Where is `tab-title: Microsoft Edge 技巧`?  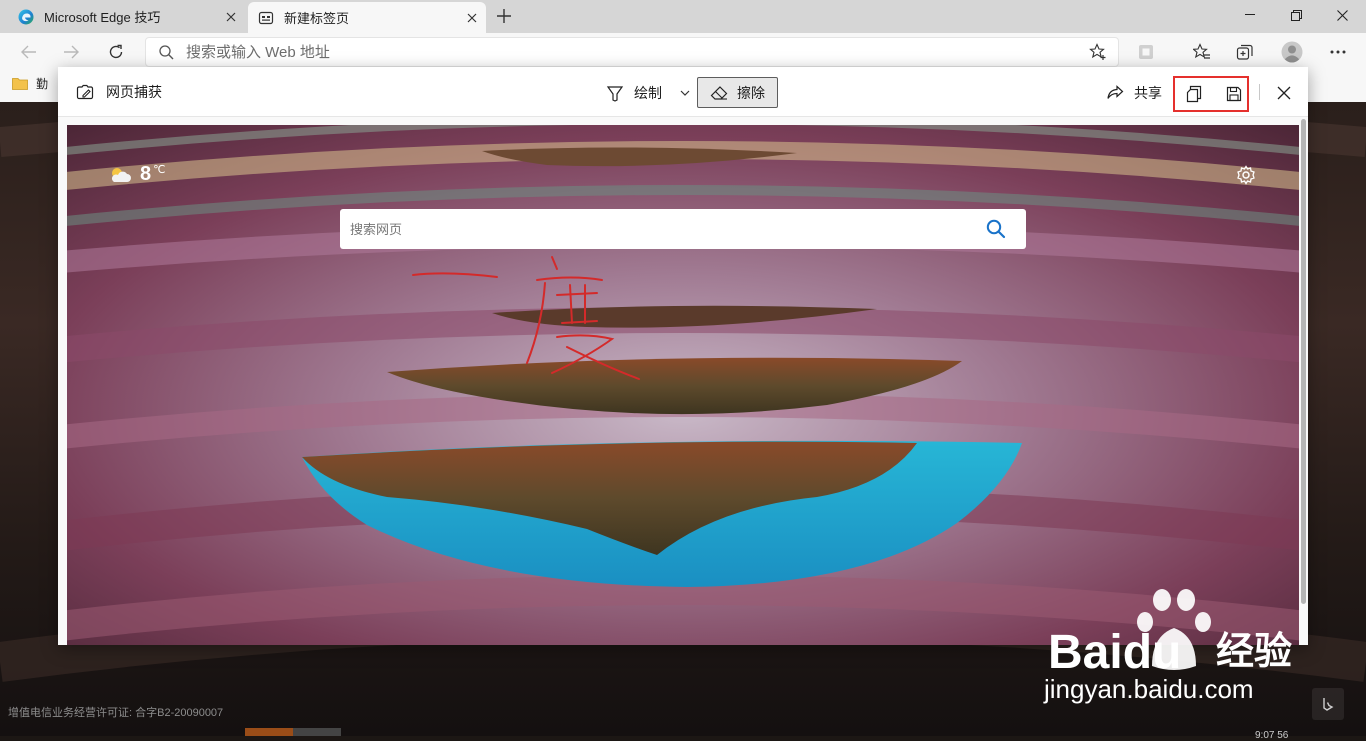 tab-title: Microsoft Edge 技巧 is located at coordinates (102, 17).